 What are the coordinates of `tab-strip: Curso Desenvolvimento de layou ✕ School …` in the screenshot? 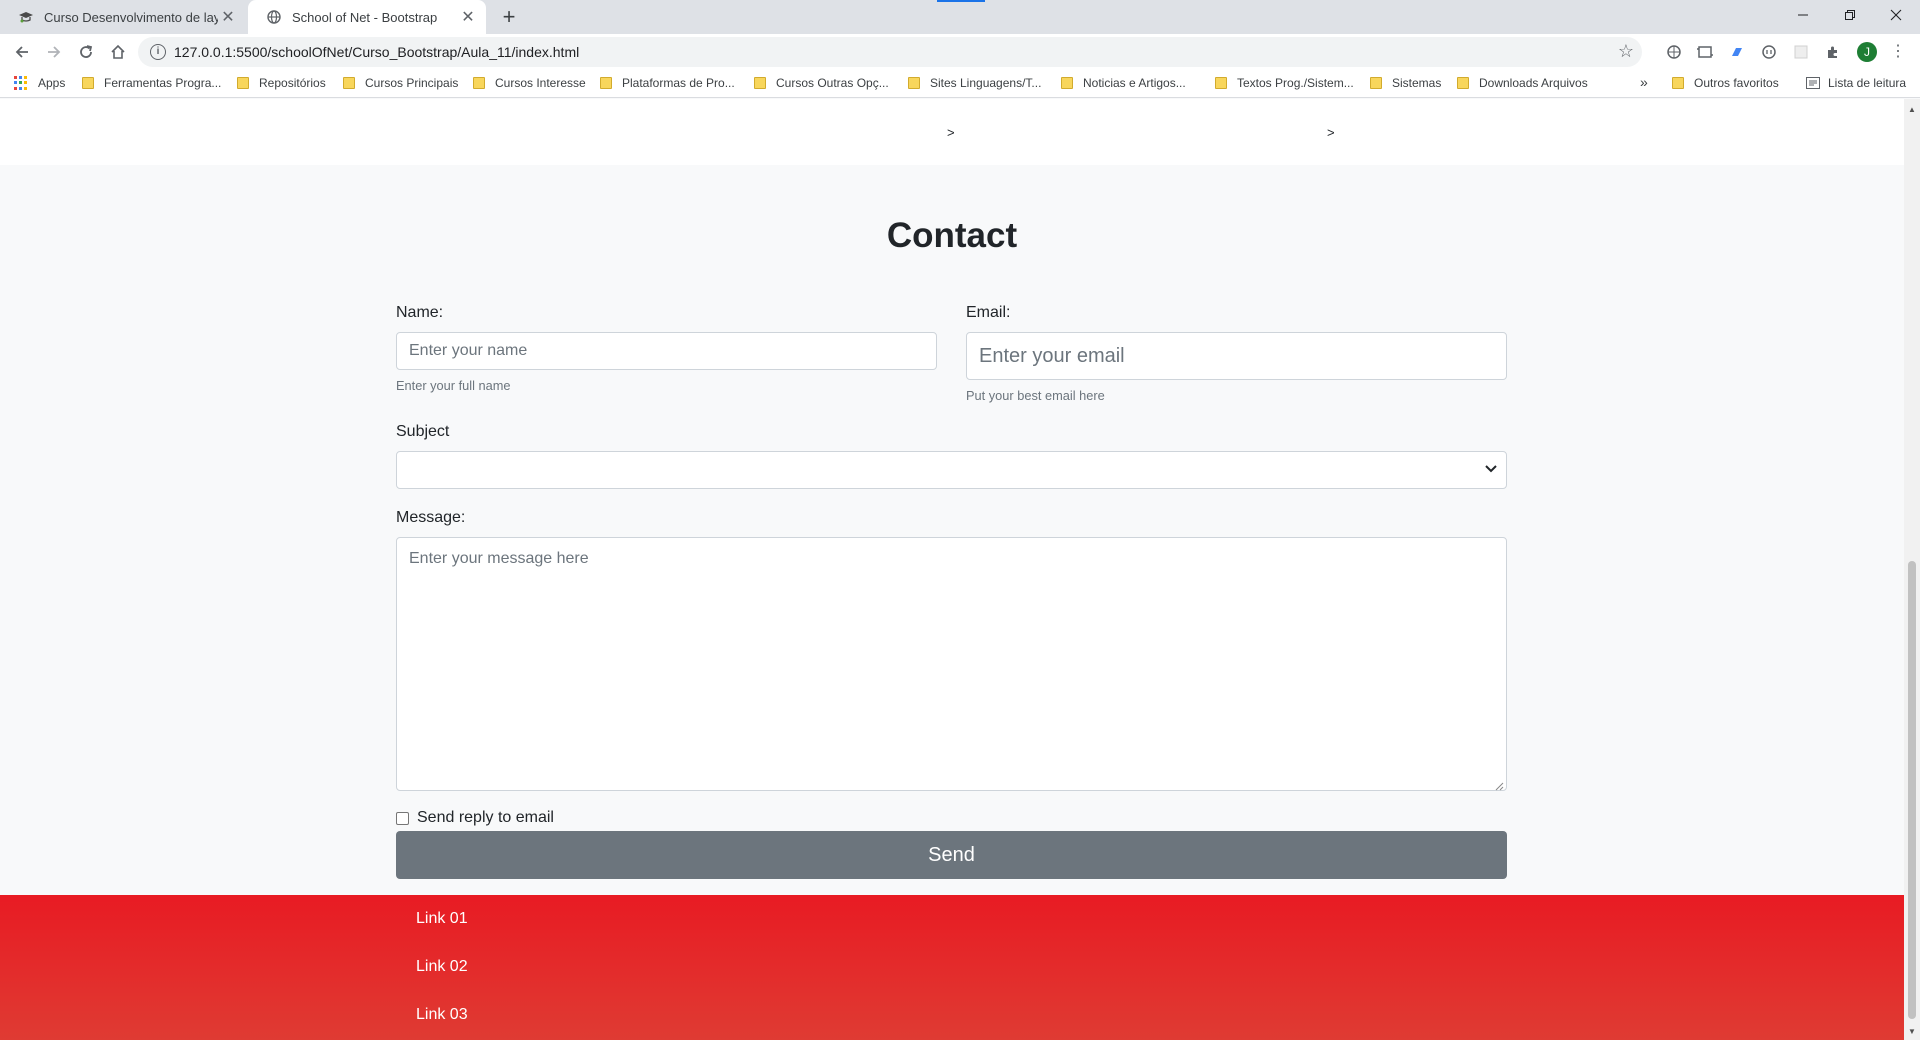 It's located at (960, 17).